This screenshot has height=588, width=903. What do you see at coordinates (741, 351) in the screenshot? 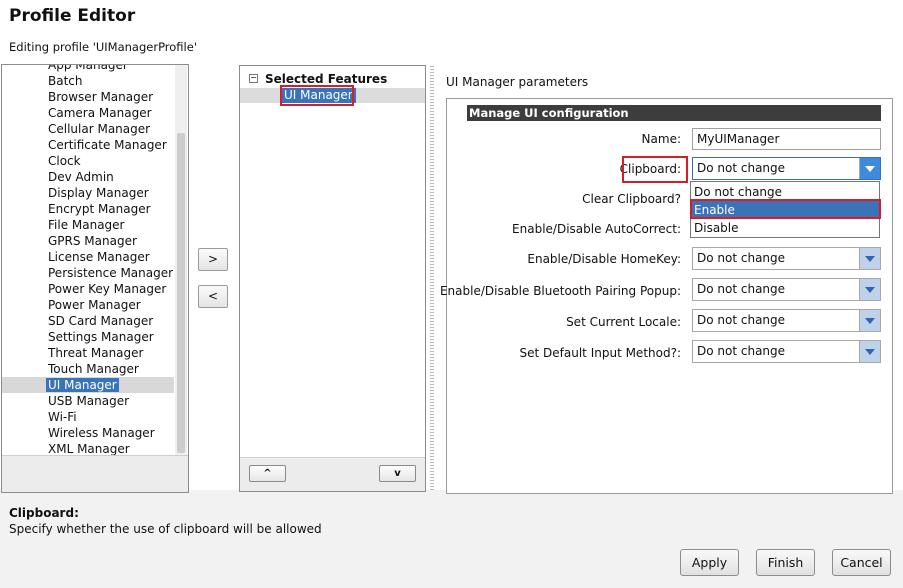
I see `input-method-select-value: Do not change` at bounding box center [741, 351].